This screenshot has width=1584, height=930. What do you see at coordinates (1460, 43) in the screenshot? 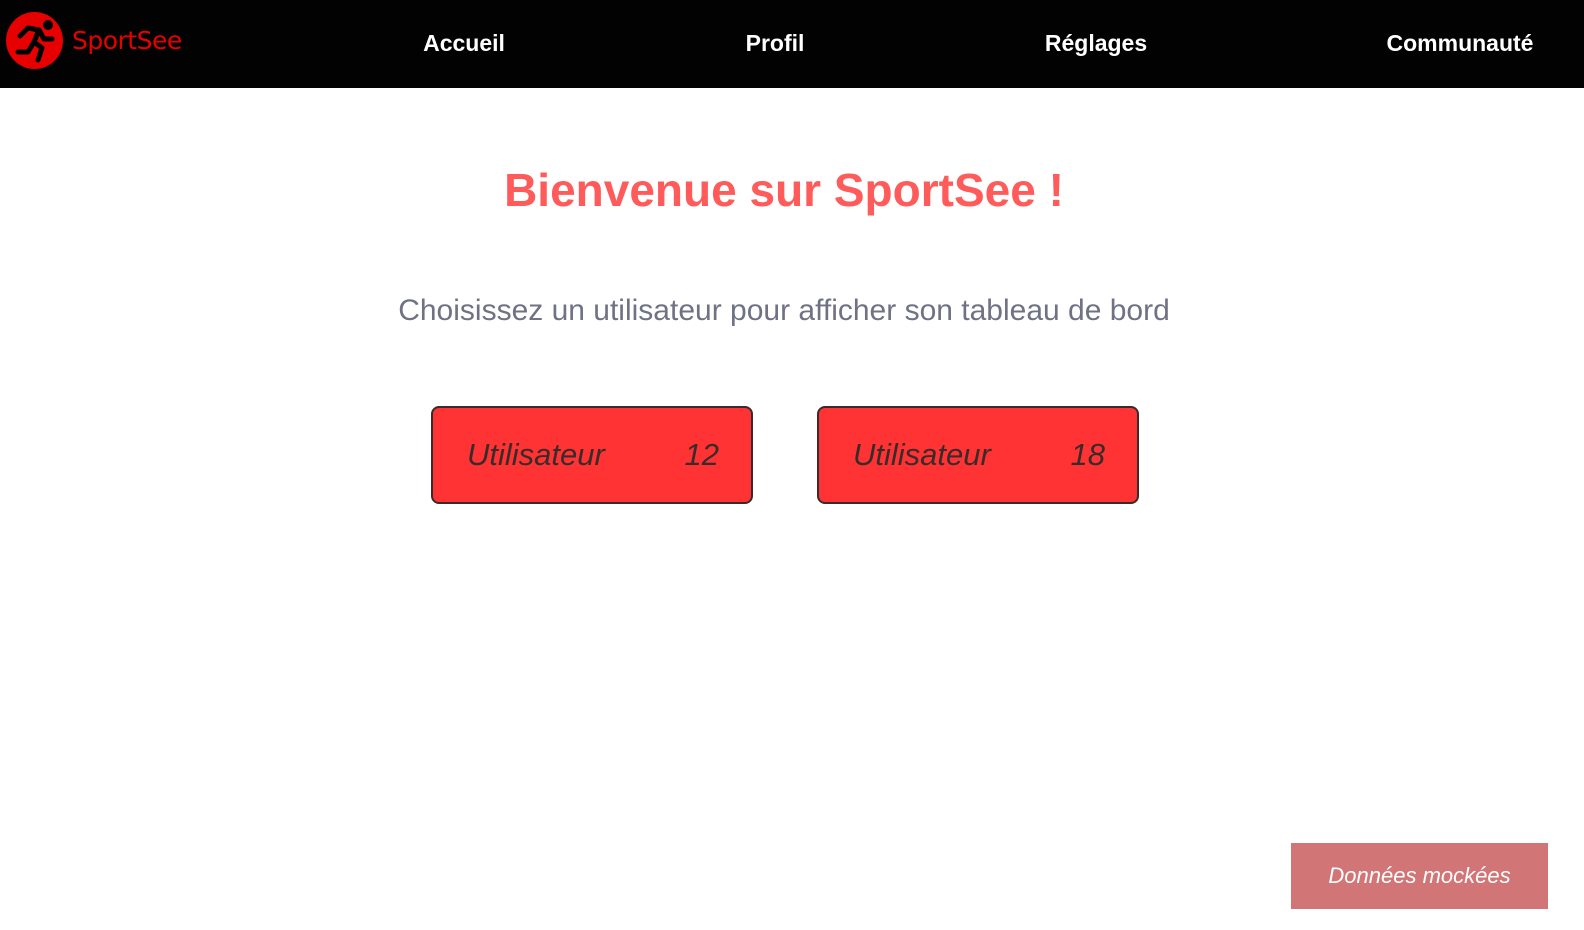
I see `nav-communaute: Communauté` at bounding box center [1460, 43].